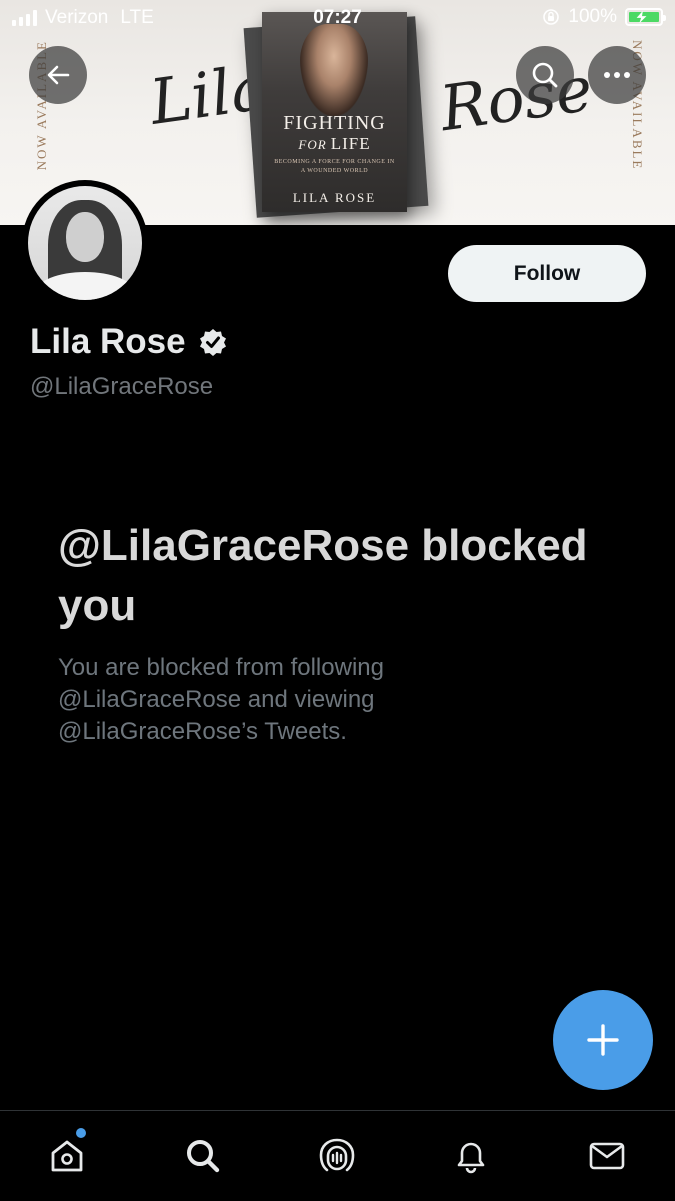  I want to click on bottom-tab-bar, so click(337, 1155).